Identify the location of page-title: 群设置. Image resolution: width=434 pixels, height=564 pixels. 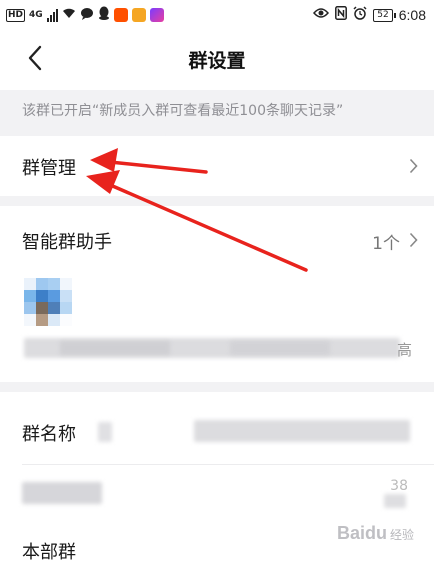
(217, 61).